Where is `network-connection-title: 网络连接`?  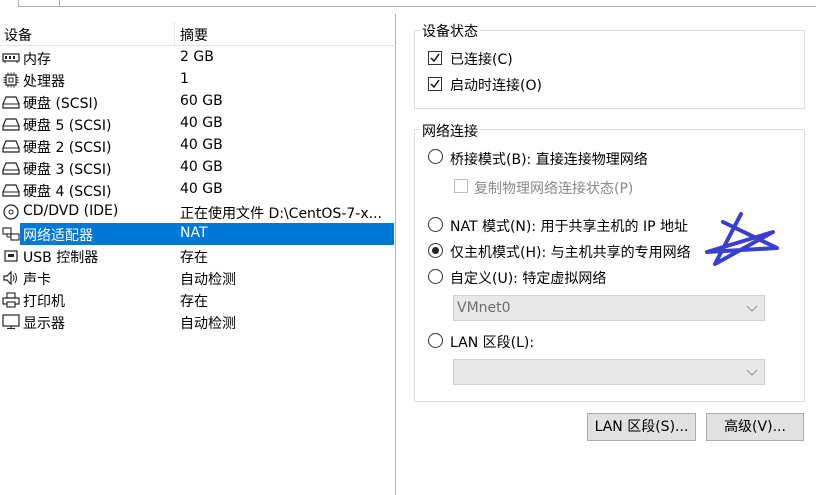 network-connection-title: 网络连接 is located at coordinates (450, 131).